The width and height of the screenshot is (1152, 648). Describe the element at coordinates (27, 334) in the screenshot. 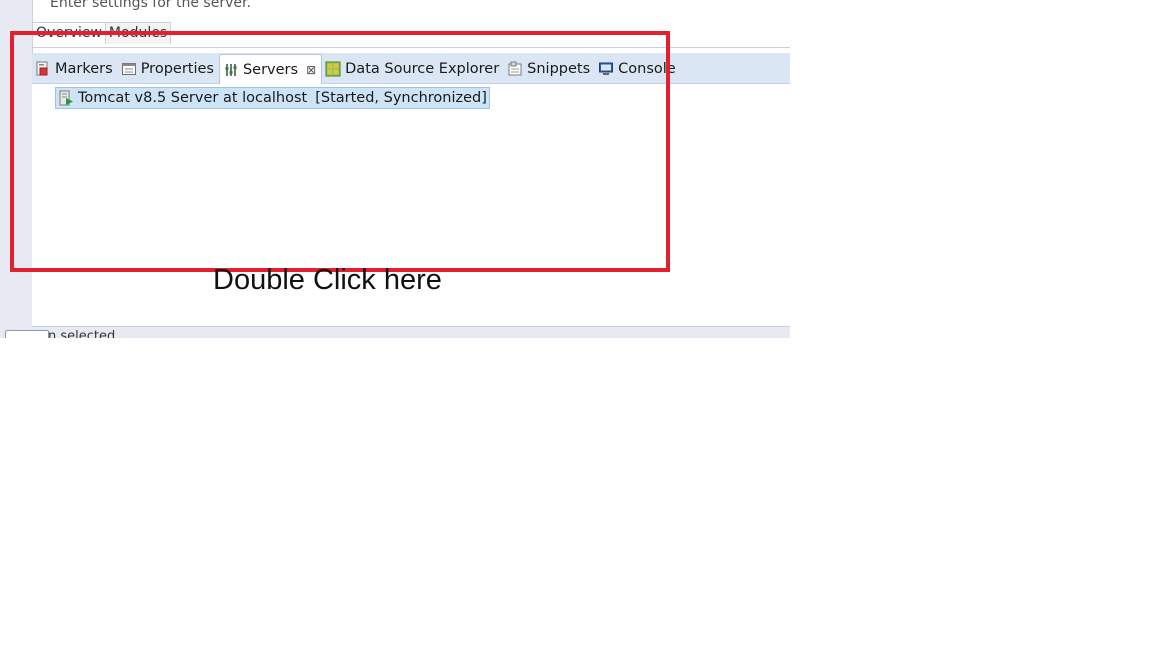

I see `status-button` at that location.